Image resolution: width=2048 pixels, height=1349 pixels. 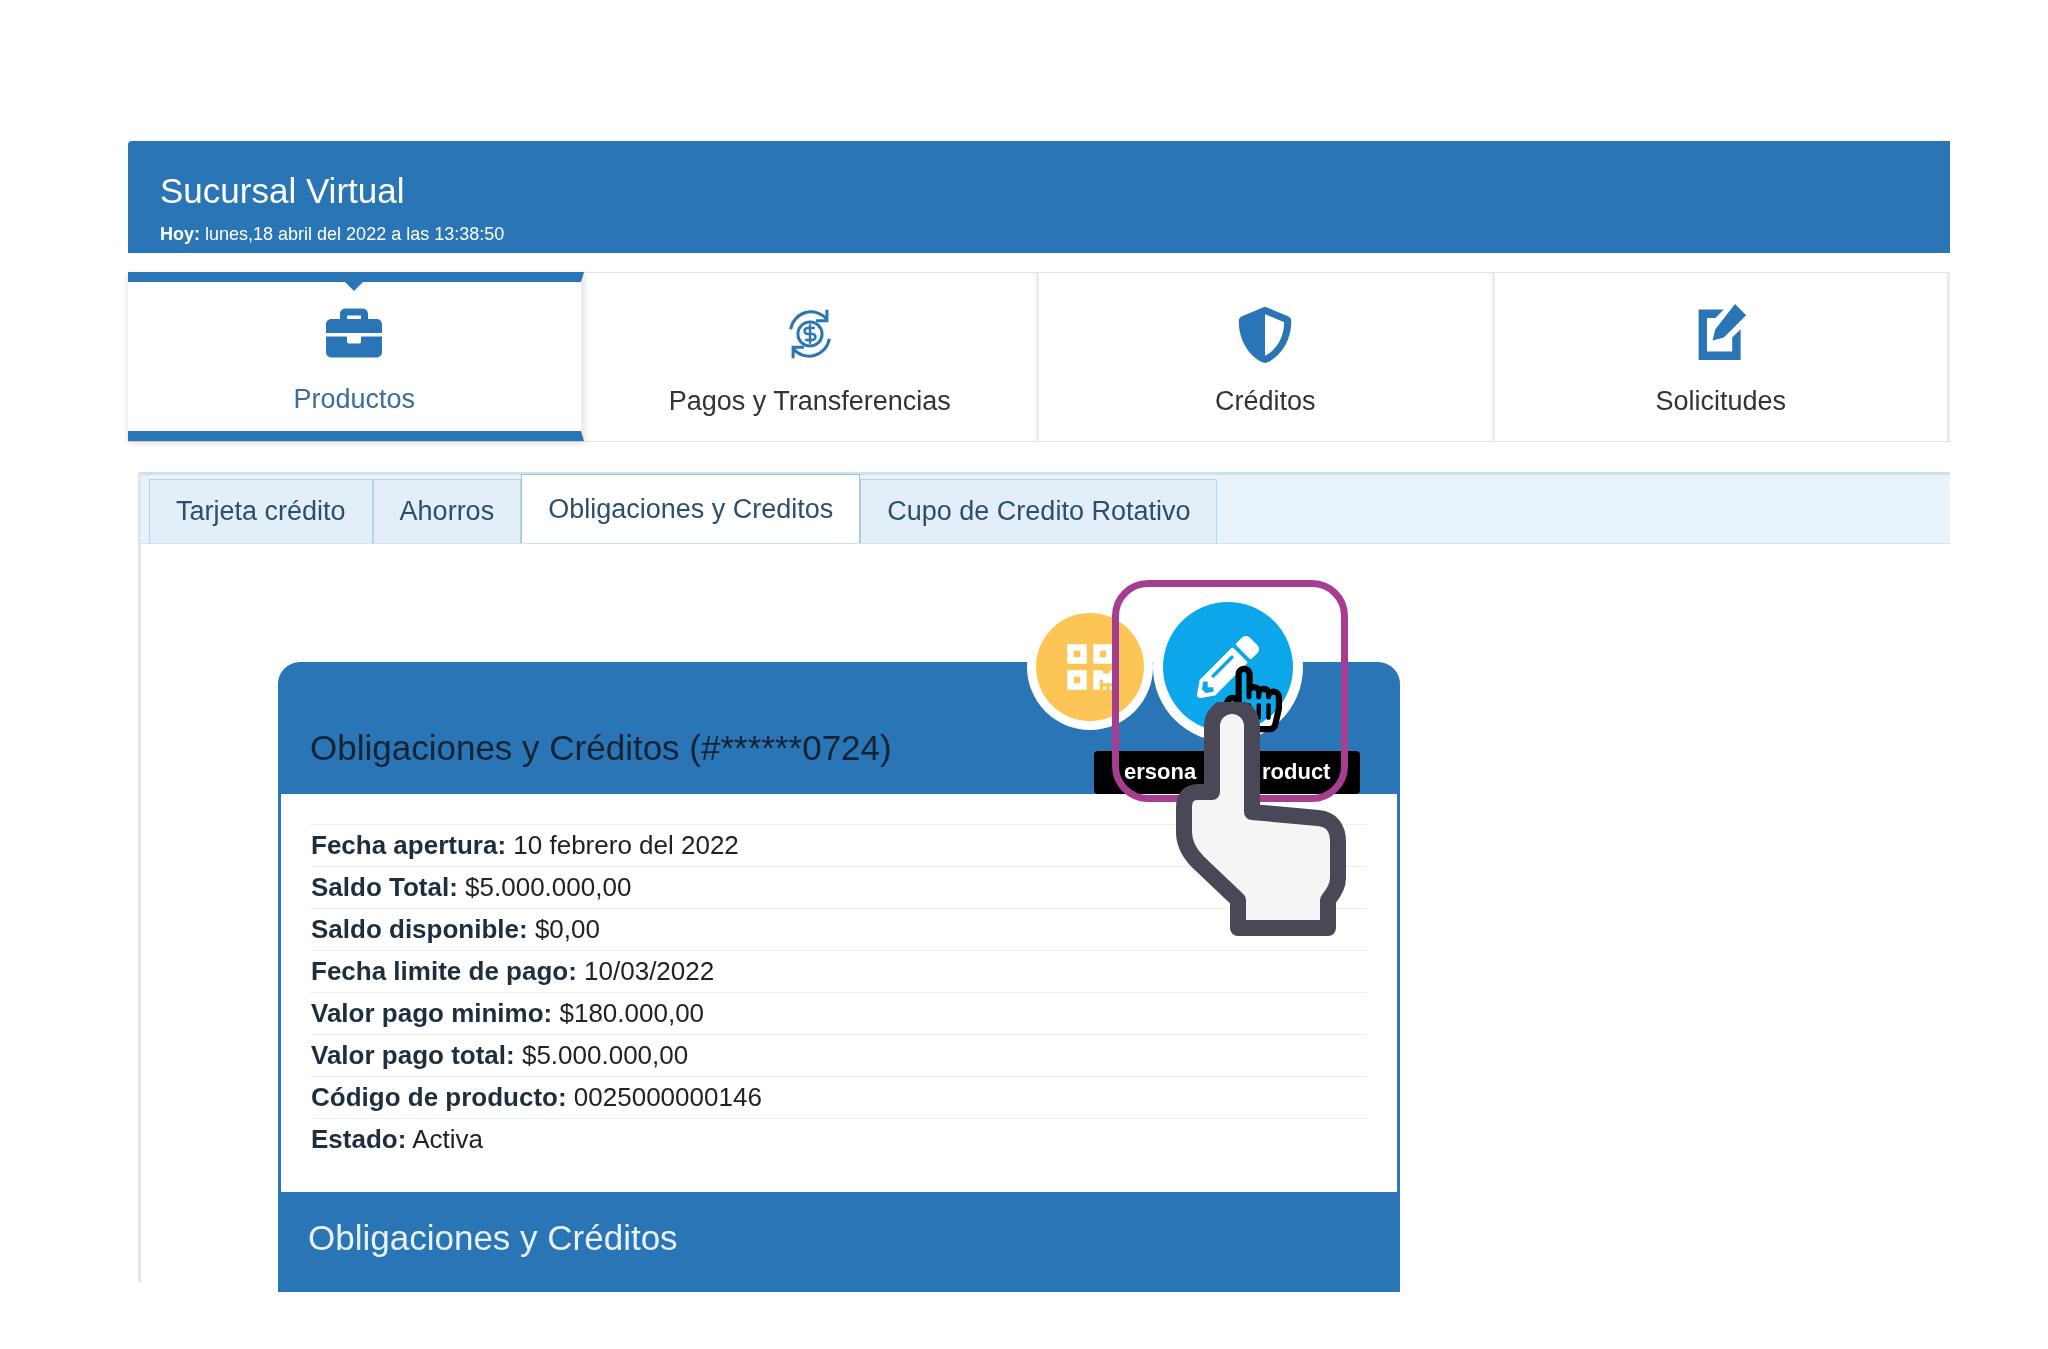 What do you see at coordinates (839, 1013) in the screenshot?
I see `detail-row: Valor pago minimo: $180.000,00` at bounding box center [839, 1013].